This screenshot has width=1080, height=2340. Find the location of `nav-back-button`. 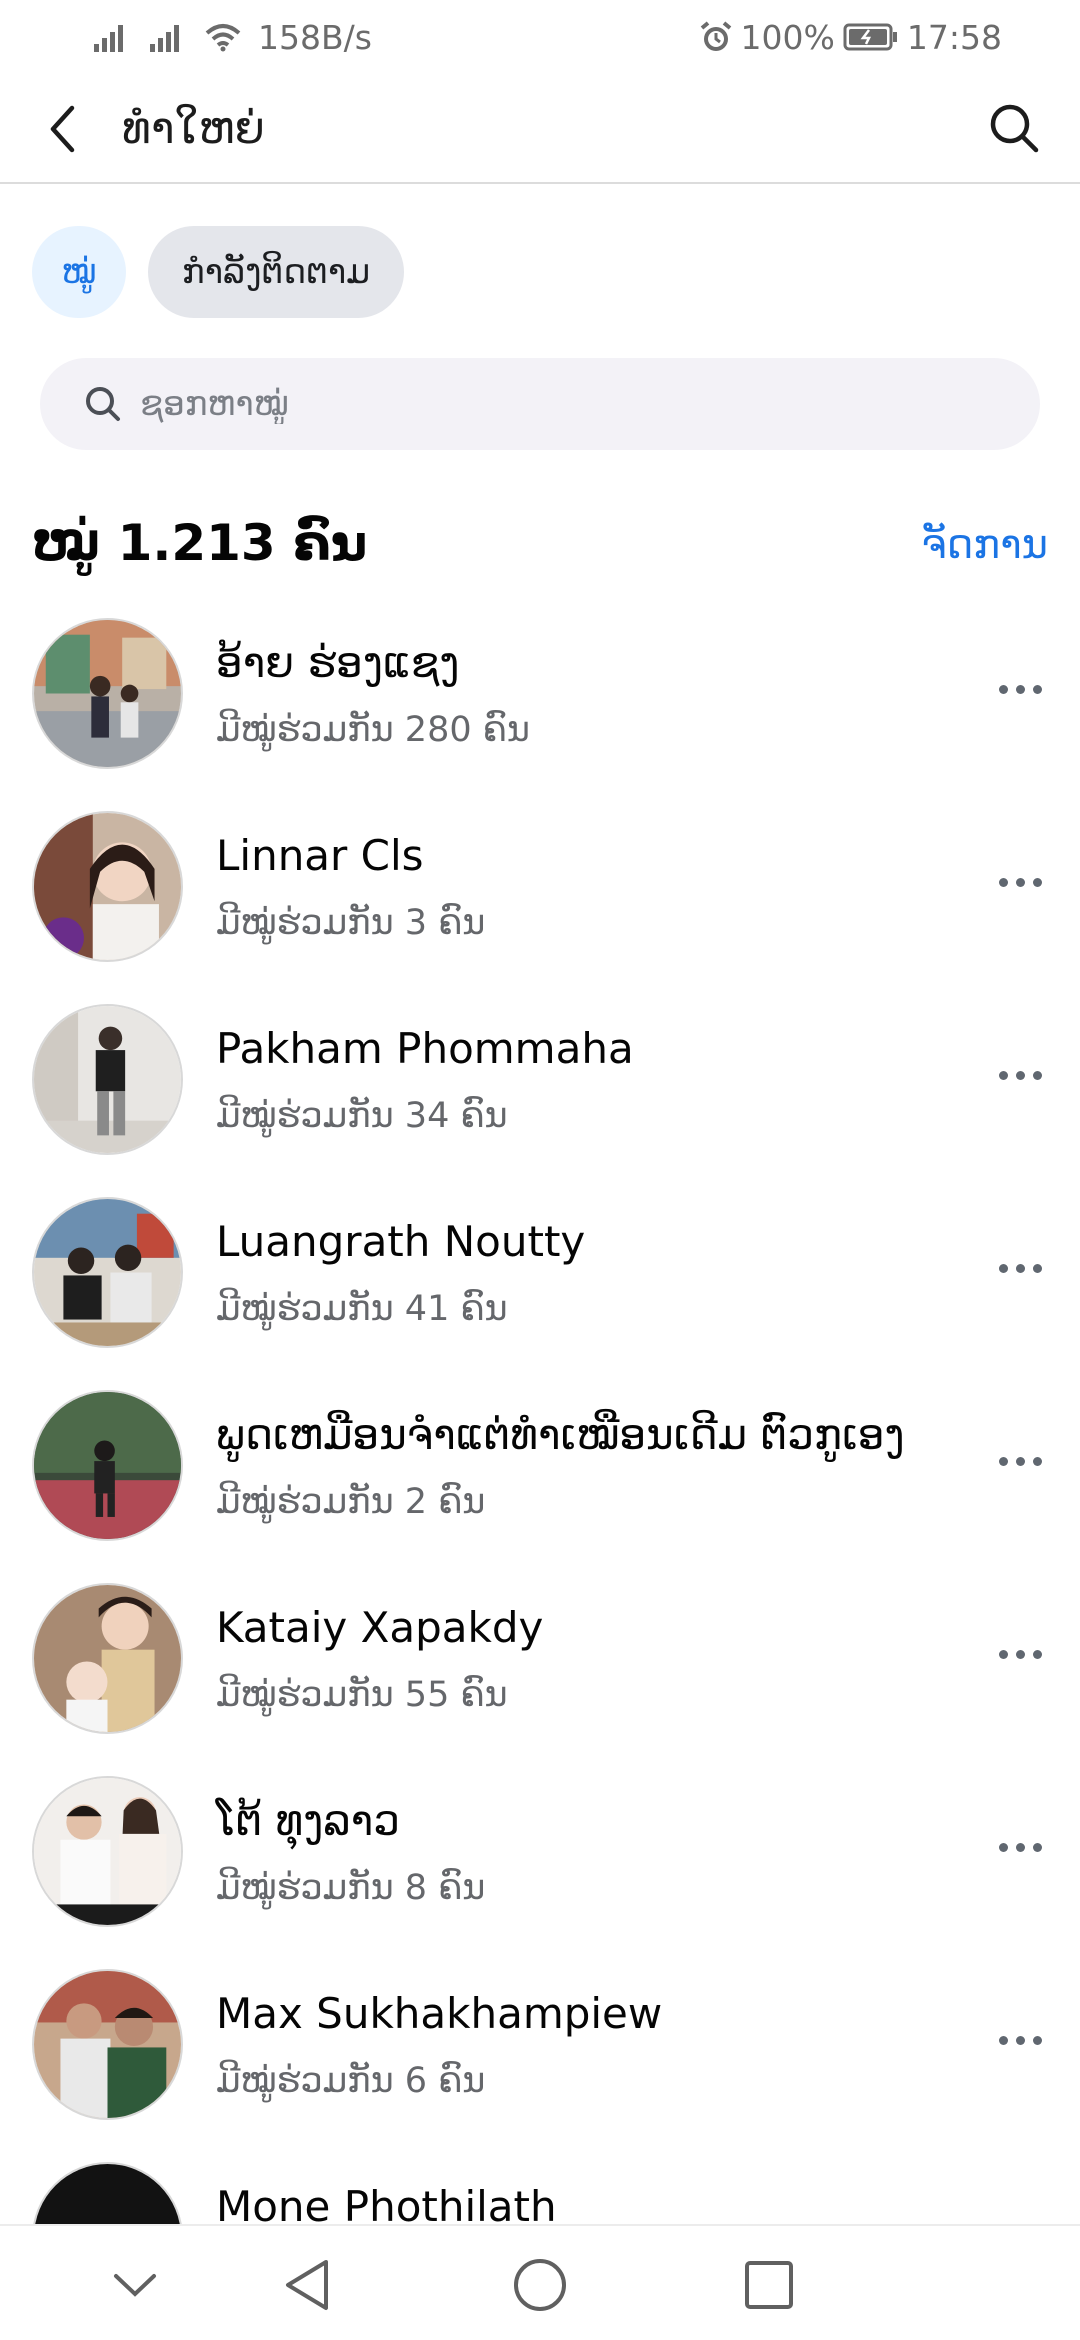

nav-back-button is located at coordinates (307, 2285).